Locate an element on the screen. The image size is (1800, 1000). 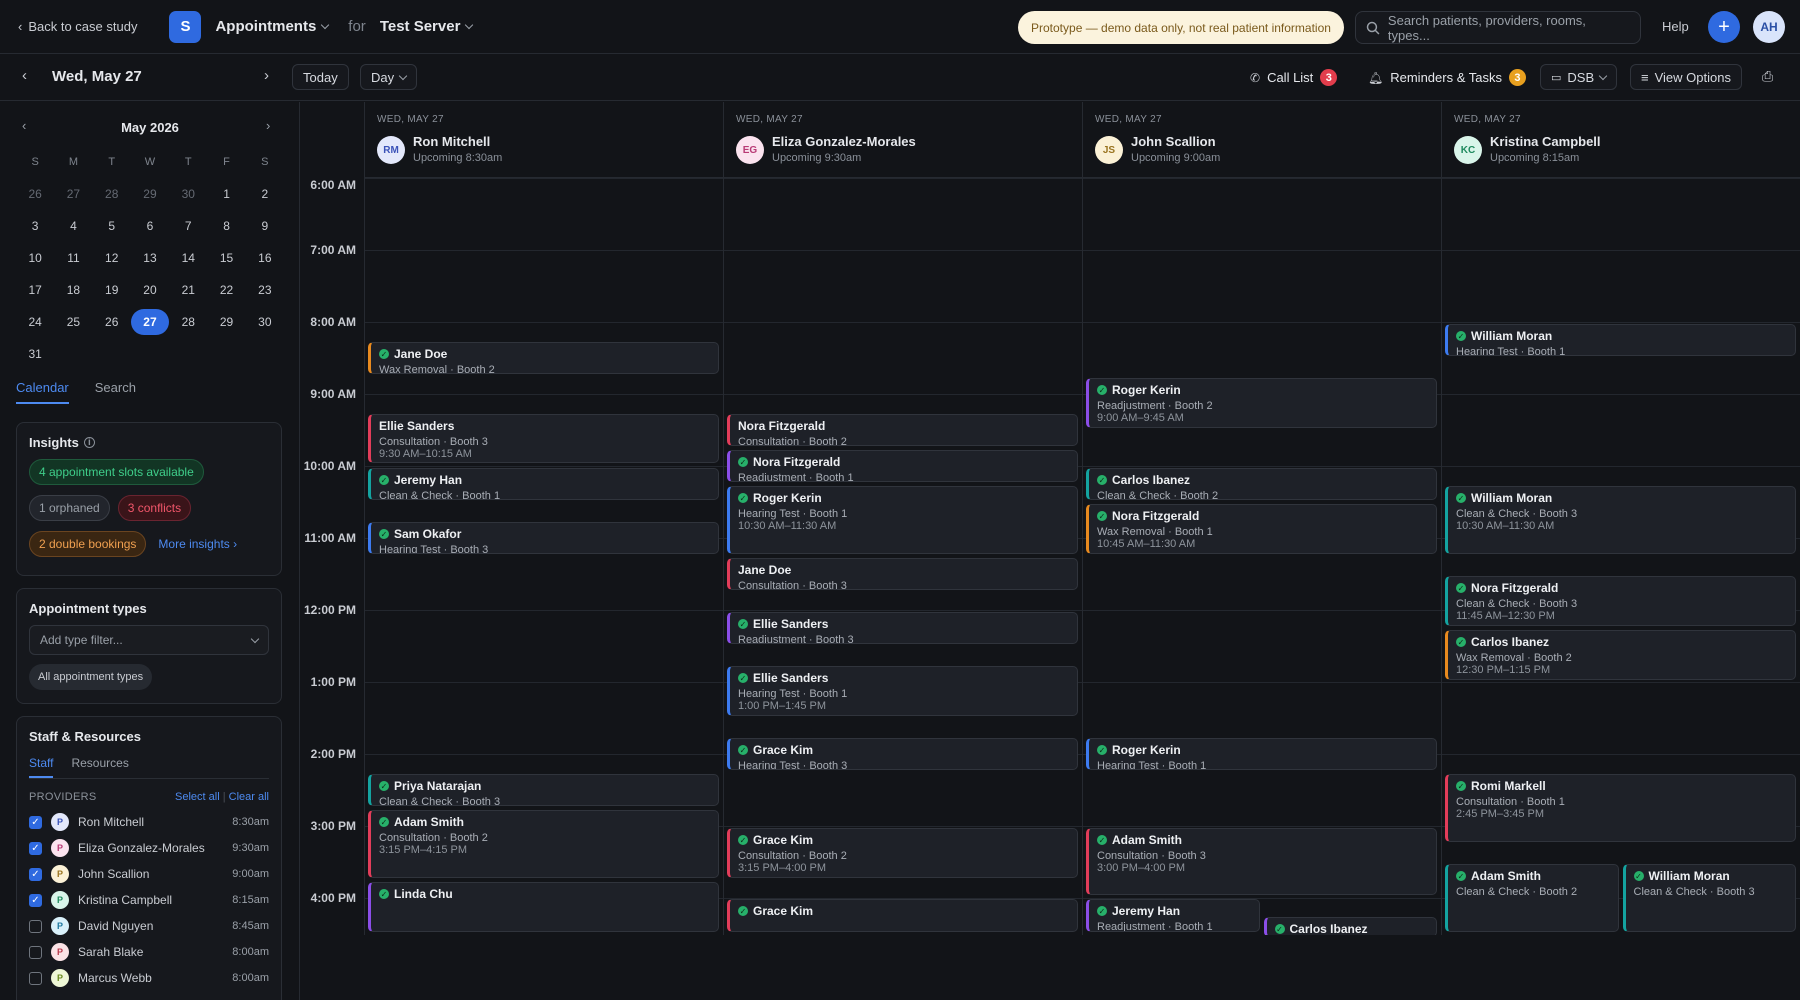
view-select: Day is located at coordinates (389, 77).